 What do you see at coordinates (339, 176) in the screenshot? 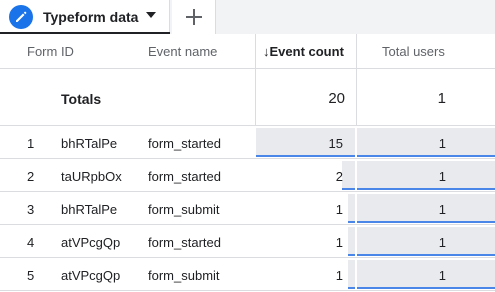
I see `event-count-cell: 2` at bounding box center [339, 176].